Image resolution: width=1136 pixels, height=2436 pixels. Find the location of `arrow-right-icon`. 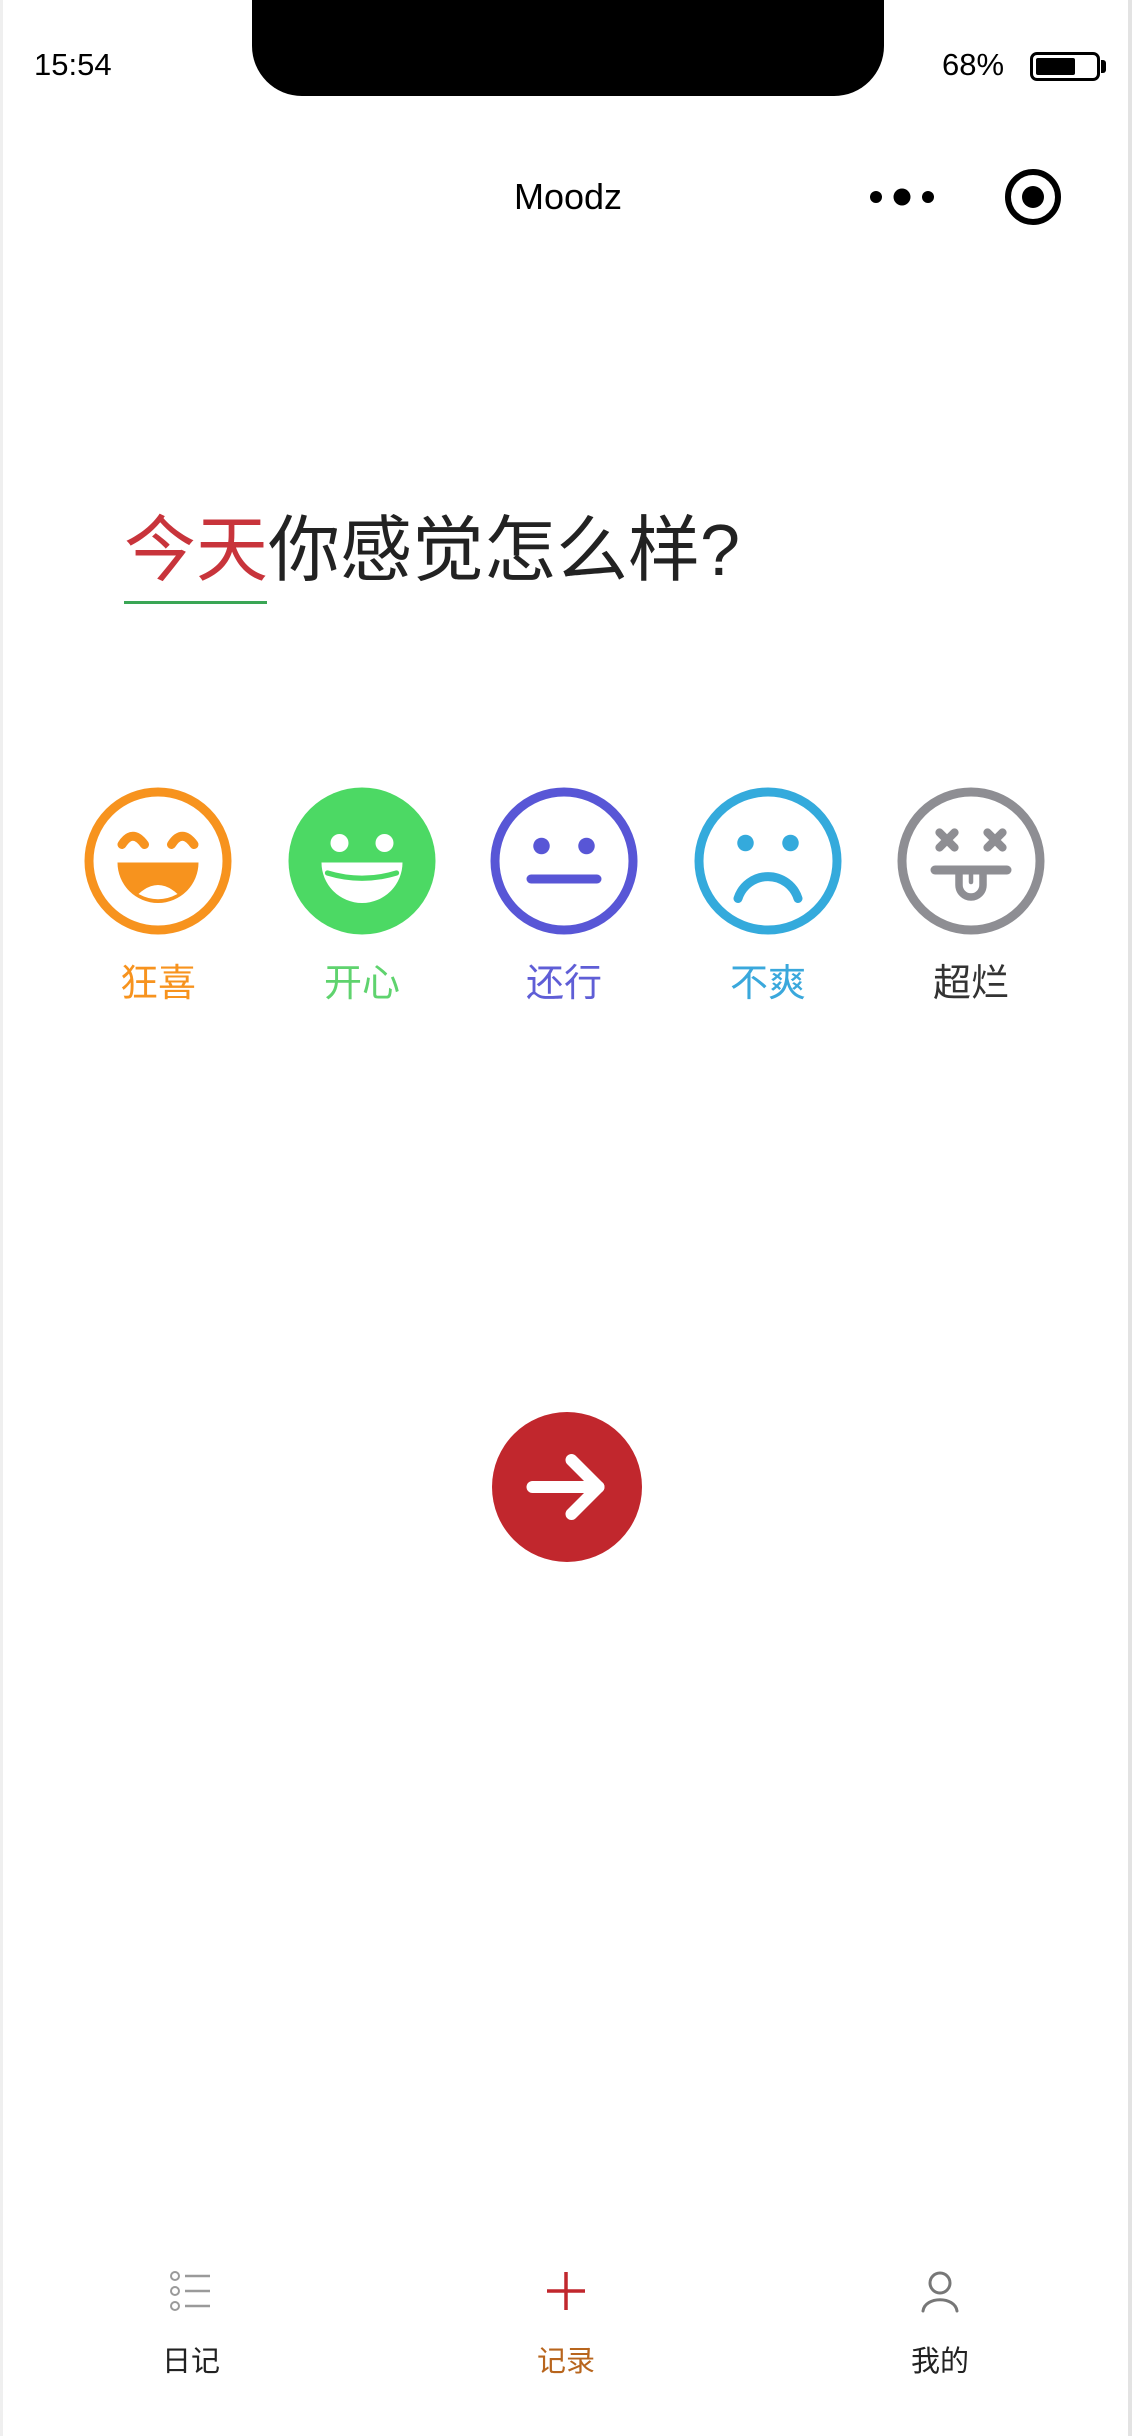

arrow-right-icon is located at coordinates (567, 1487).